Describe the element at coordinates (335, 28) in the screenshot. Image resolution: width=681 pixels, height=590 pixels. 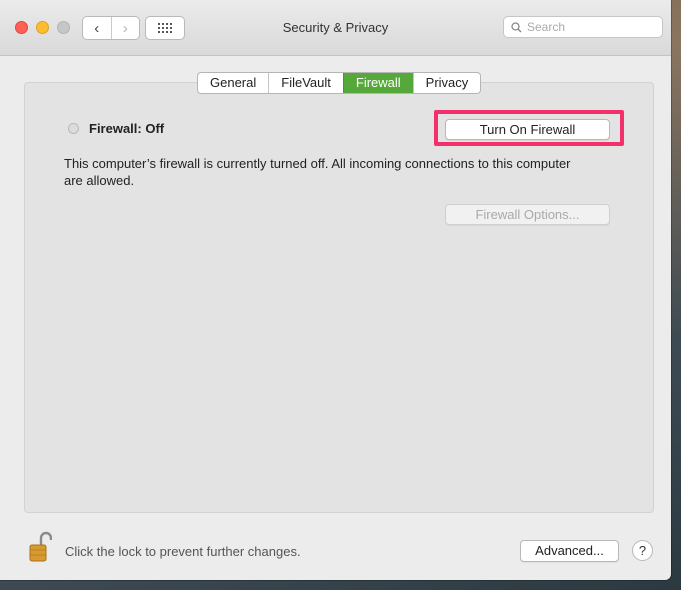
I see `title-bar: ‹ › Security & Privacy Search` at that location.